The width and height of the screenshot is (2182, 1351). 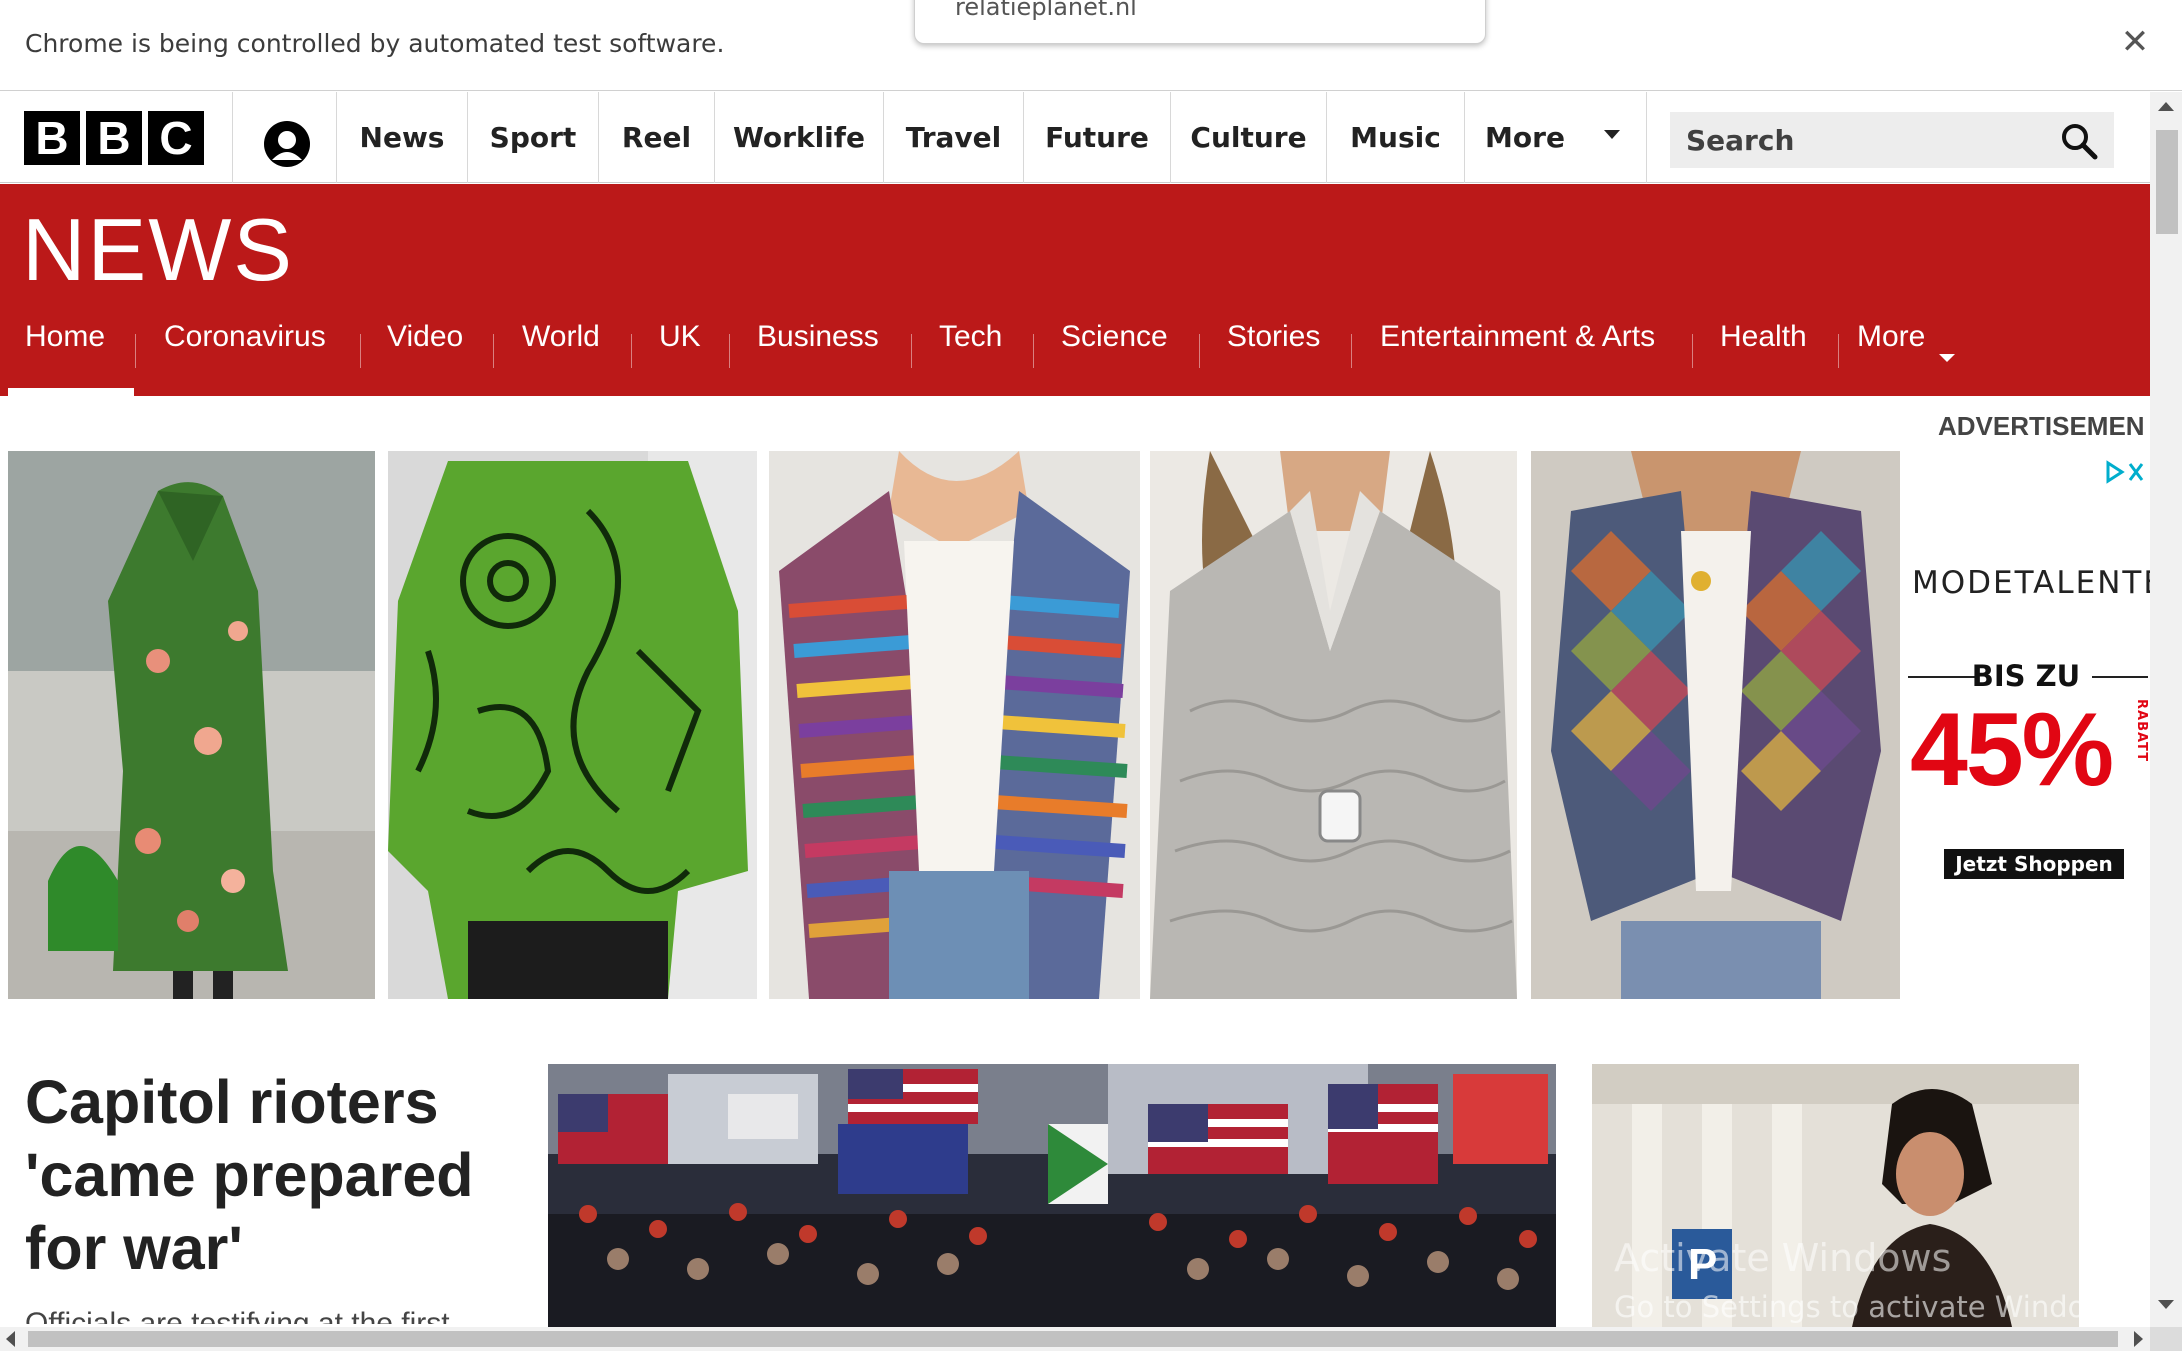 What do you see at coordinates (2031, 583) in the screenshot?
I see `ad-brand-name: MODETALENTE` at bounding box center [2031, 583].